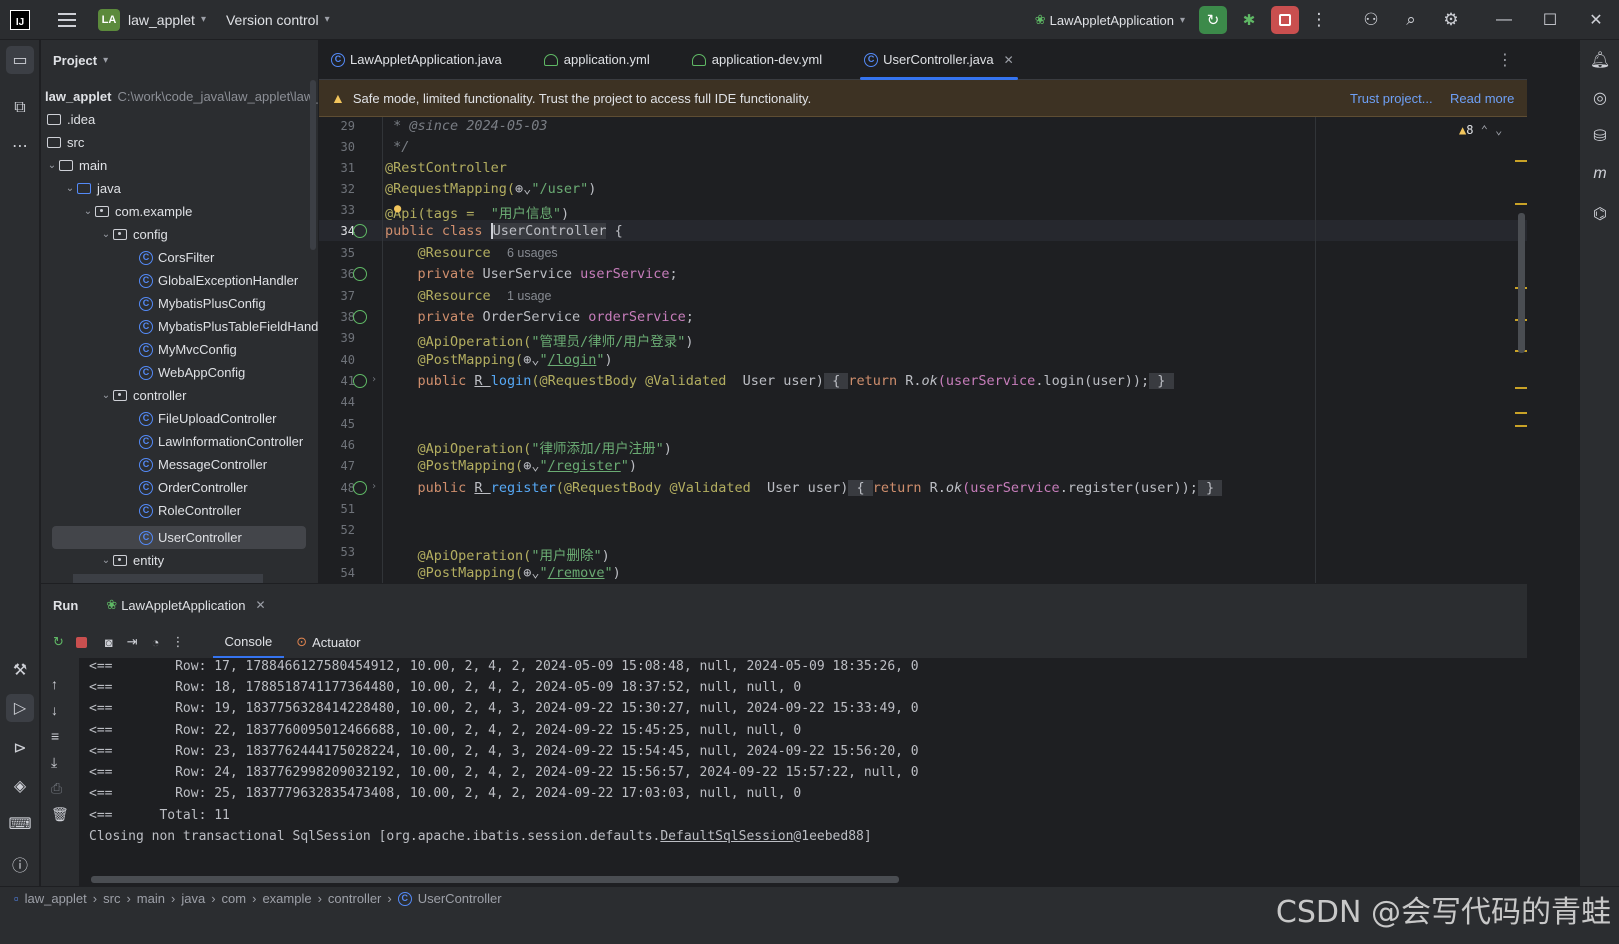 This screenshot has height=944, width=1619. I want to click on soft-wrap-icon: ≡, so click(55, 736).